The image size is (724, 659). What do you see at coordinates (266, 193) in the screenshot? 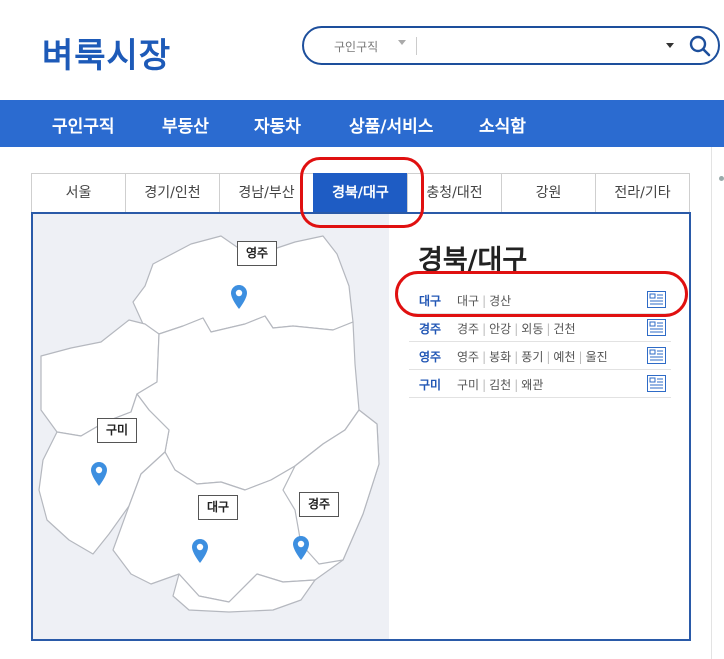
I see `tab-gyeongnam-busan: 경남/부산` at bounding box center [266, 193].